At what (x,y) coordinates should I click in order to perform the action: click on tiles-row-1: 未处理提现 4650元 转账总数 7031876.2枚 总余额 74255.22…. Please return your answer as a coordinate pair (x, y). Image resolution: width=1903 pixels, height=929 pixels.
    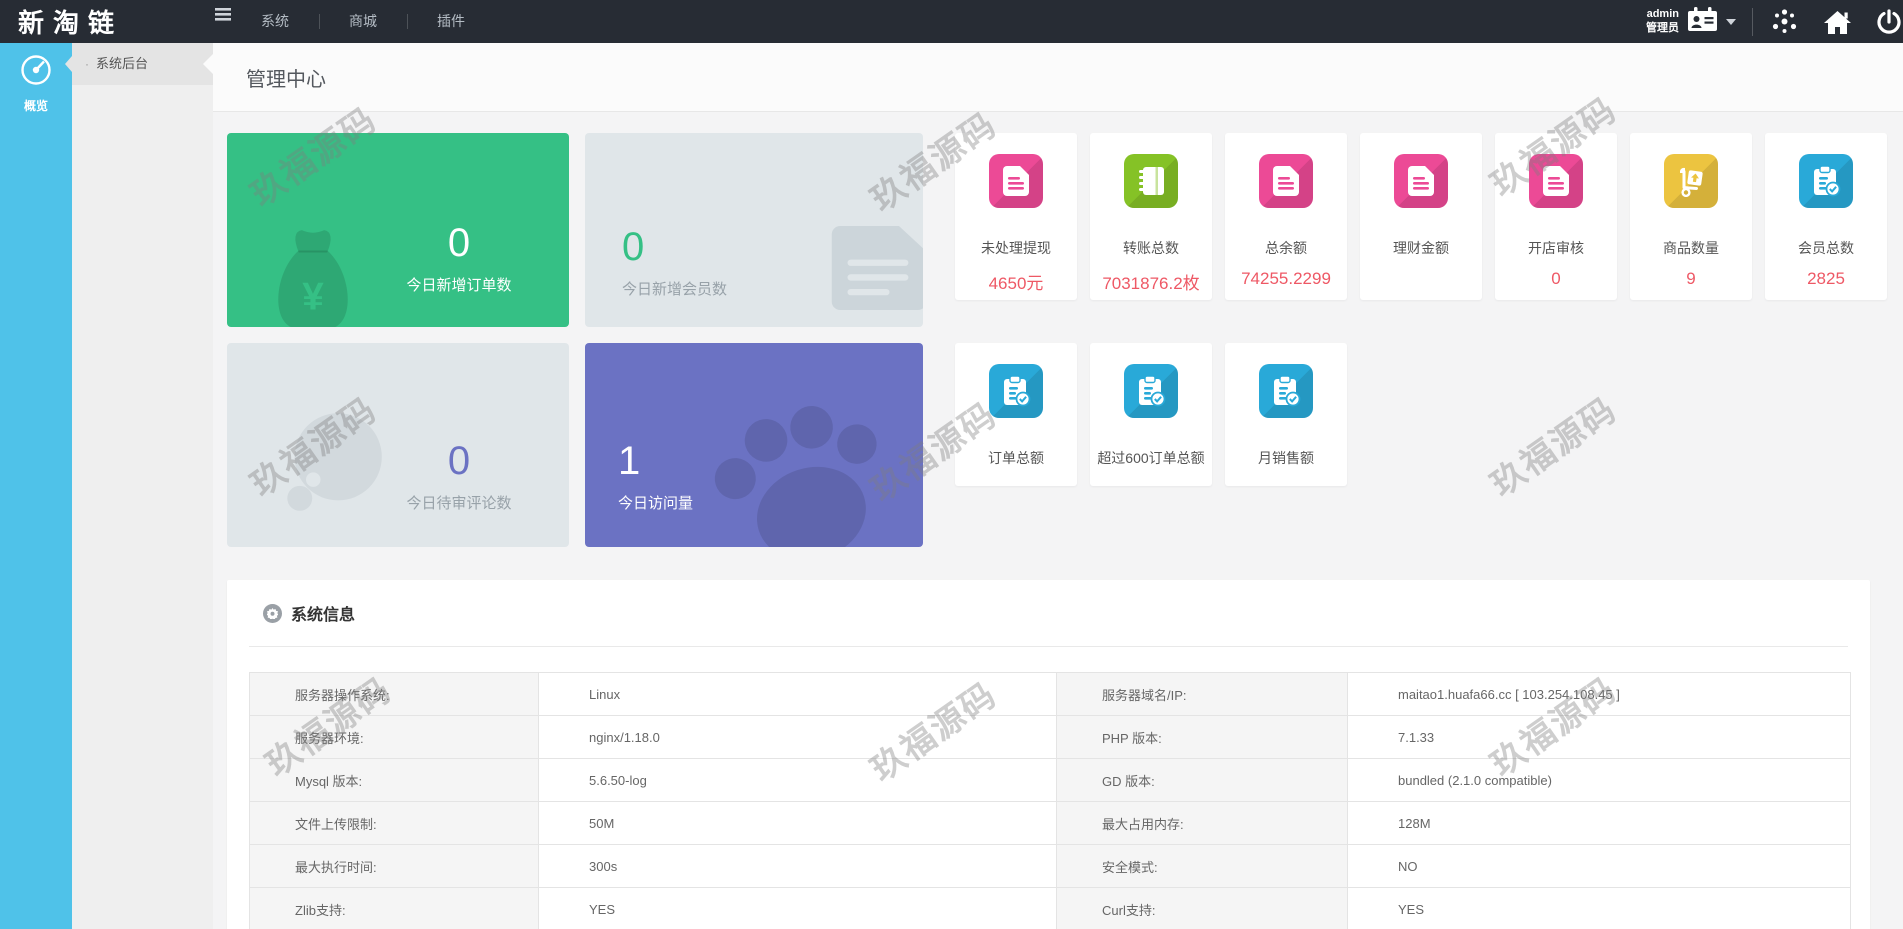
    Looking at the image, I should click on (1422, 216).